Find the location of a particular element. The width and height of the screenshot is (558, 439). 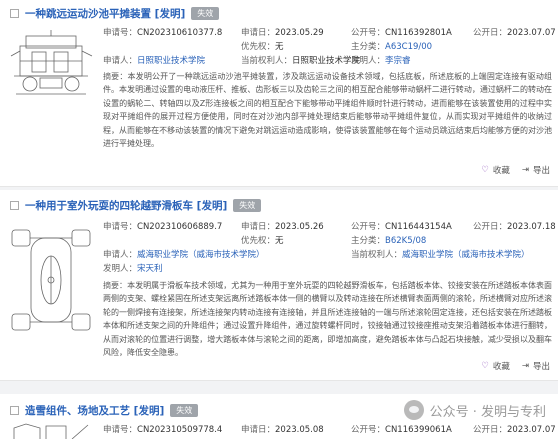

main-class-link: A63C19/00 is located at coordinates (408, 47).